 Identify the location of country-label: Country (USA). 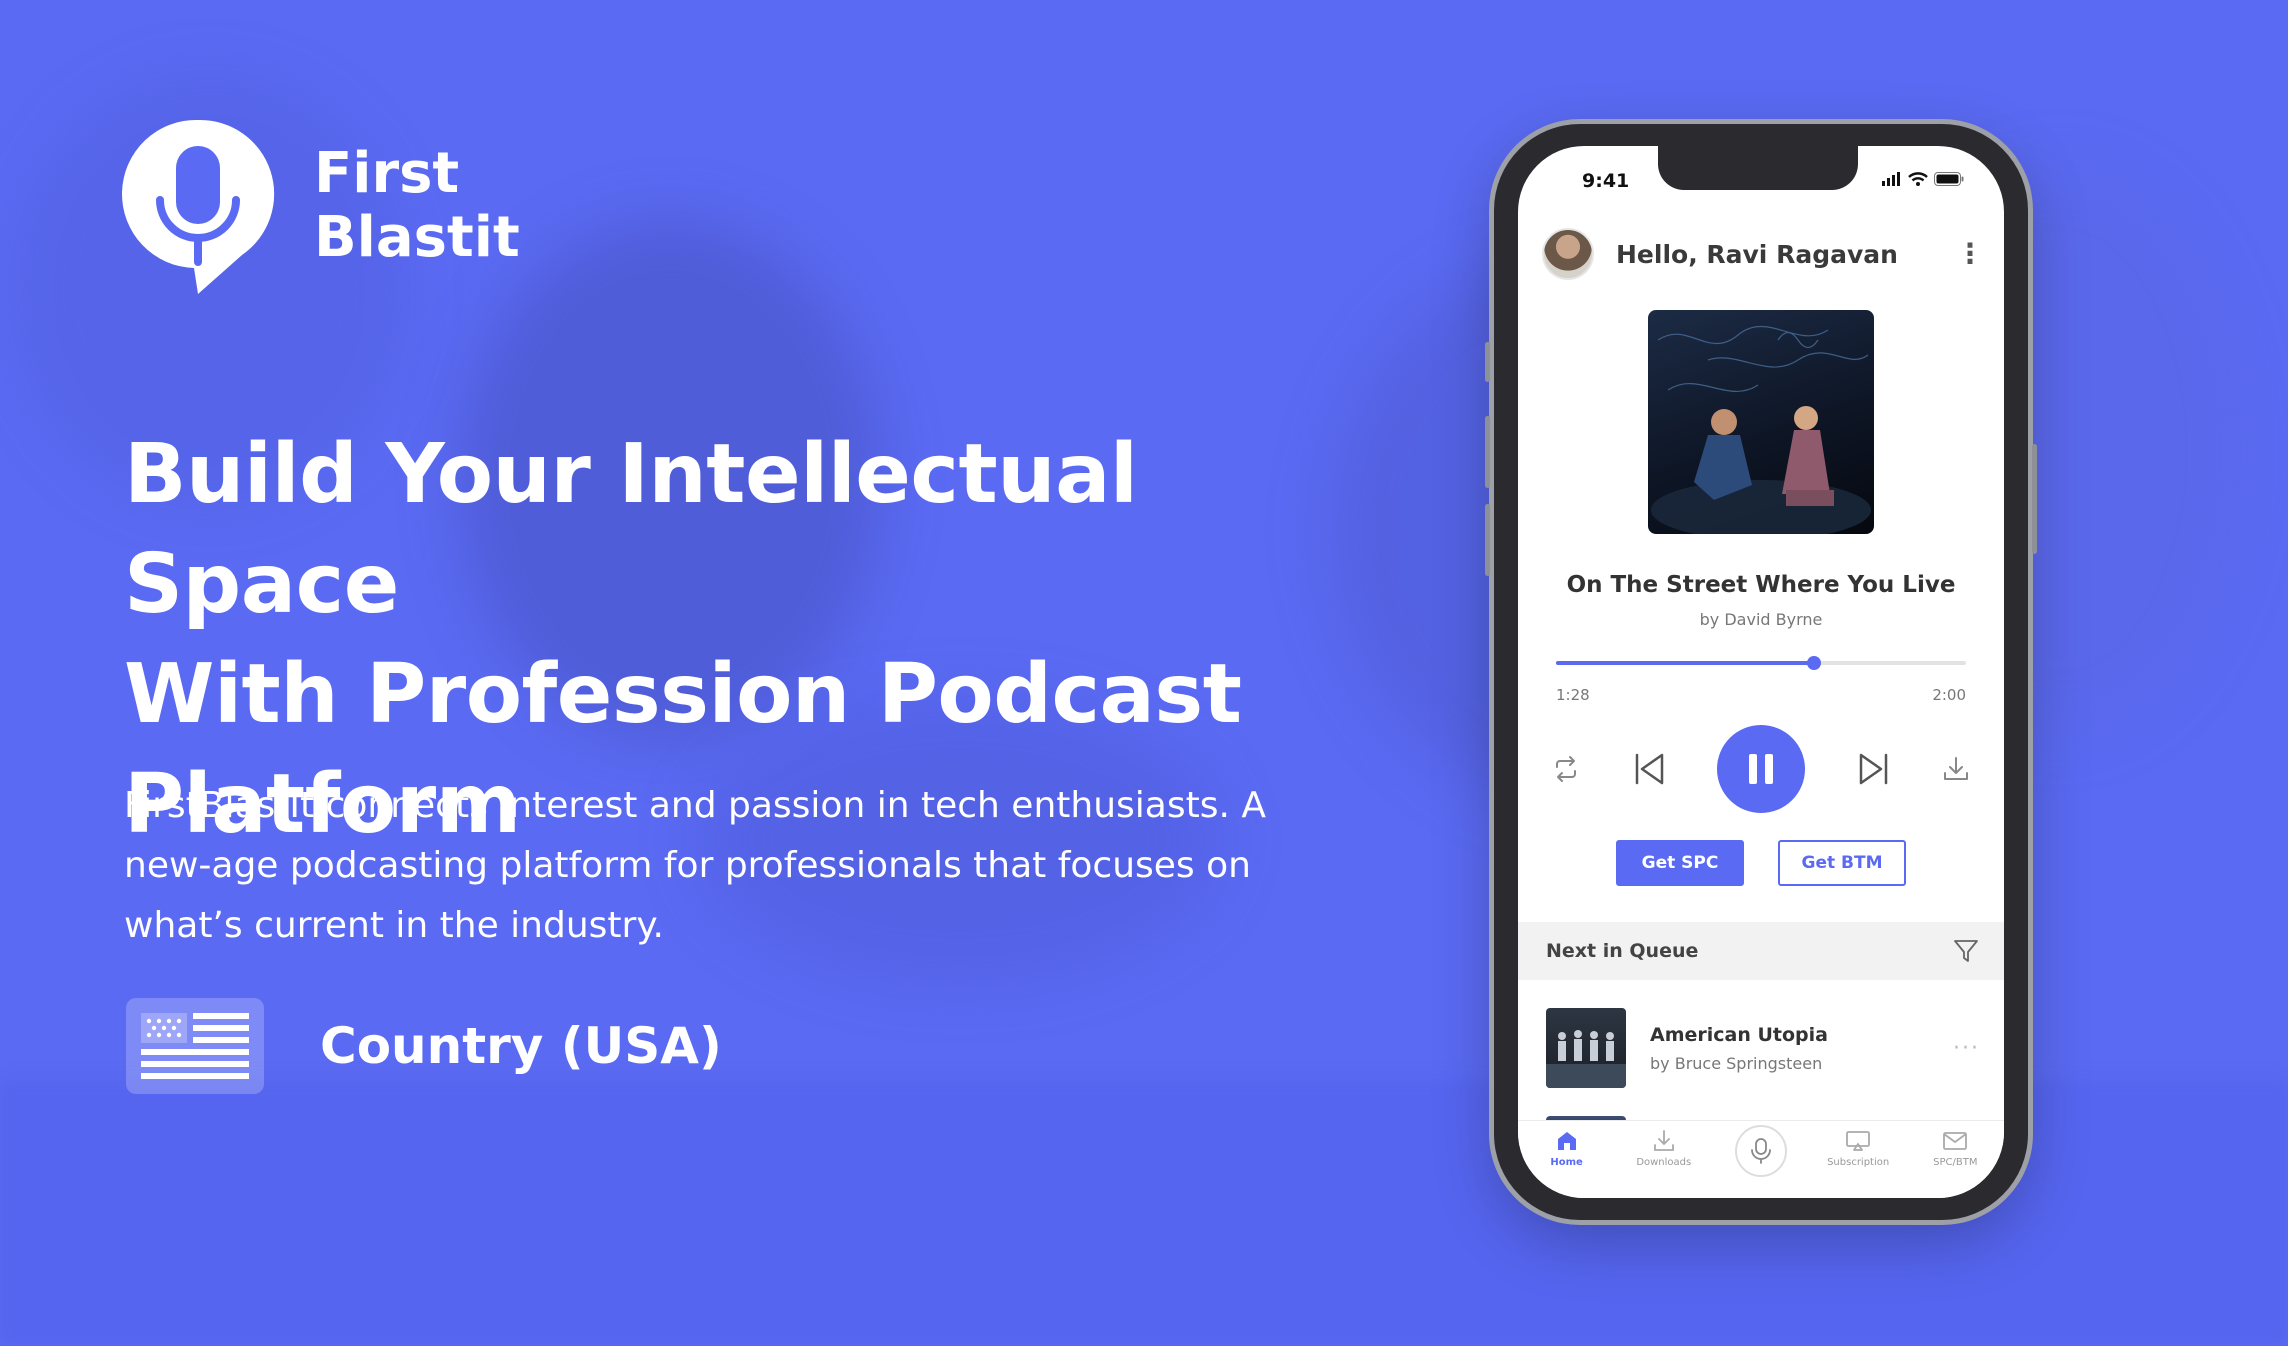
(521, 1046).